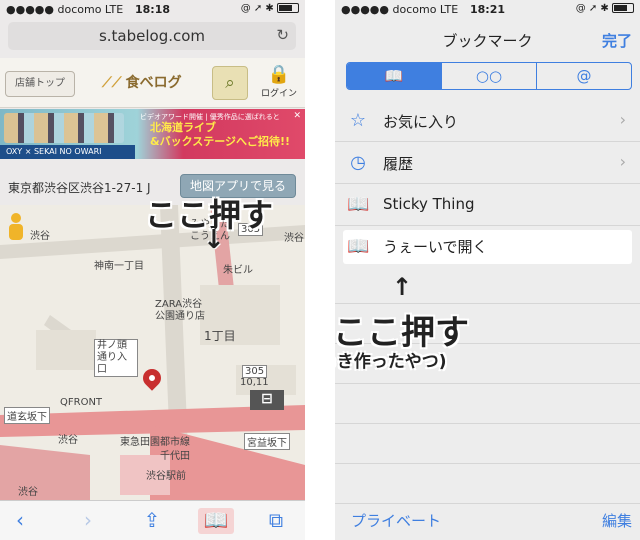 The height and width of the screenshot is (540, 640). I want to click on bookmark-label: Sticky Thing, so click(429, 204).